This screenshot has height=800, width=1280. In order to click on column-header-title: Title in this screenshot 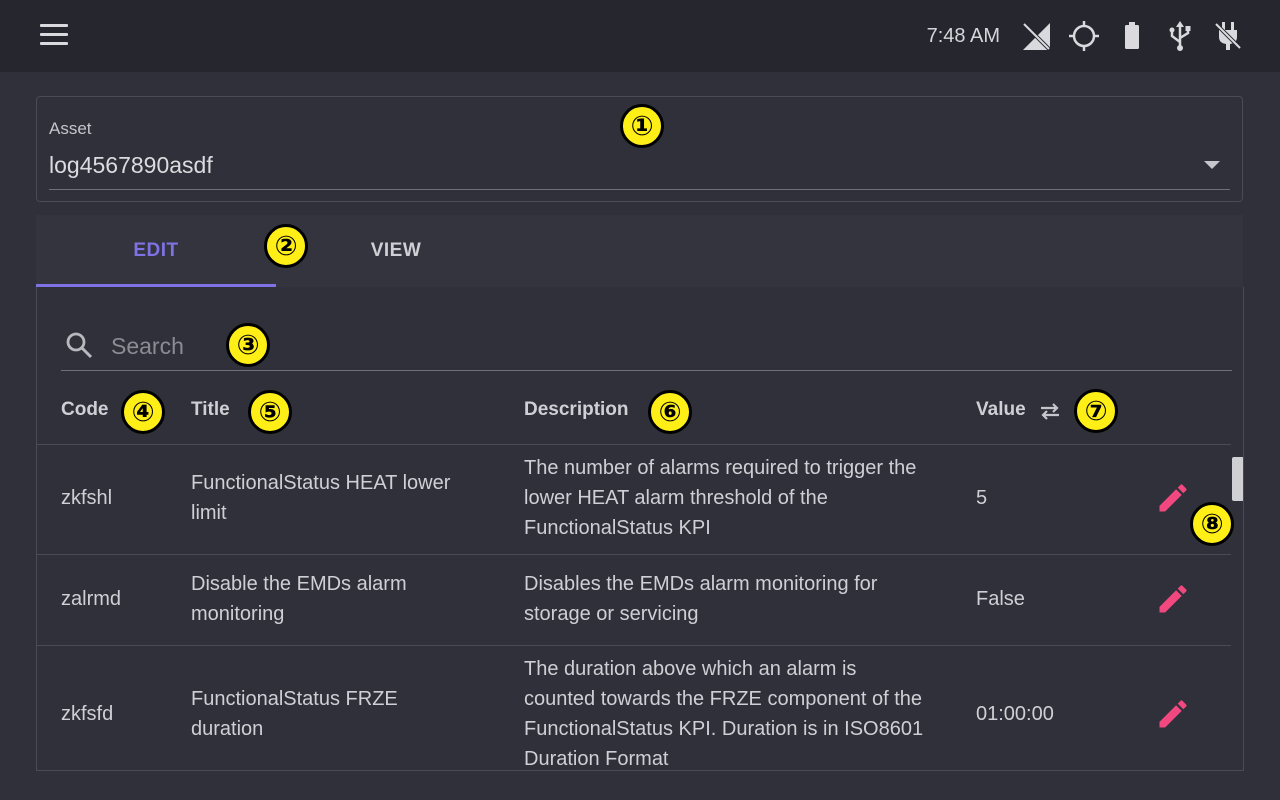, I will do `click(210, 410)`.